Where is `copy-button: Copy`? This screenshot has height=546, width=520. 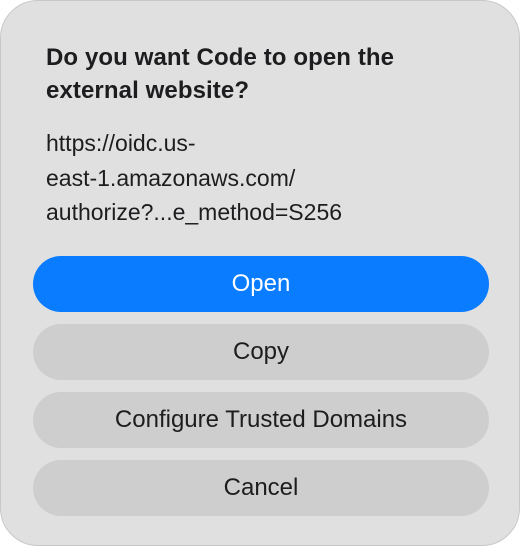
copy-button: Copy is located at coordinates (261, 352).